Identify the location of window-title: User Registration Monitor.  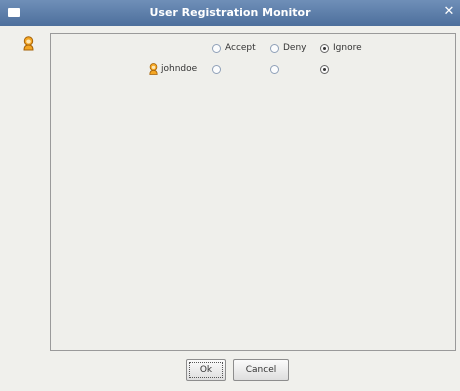
(230, 12).